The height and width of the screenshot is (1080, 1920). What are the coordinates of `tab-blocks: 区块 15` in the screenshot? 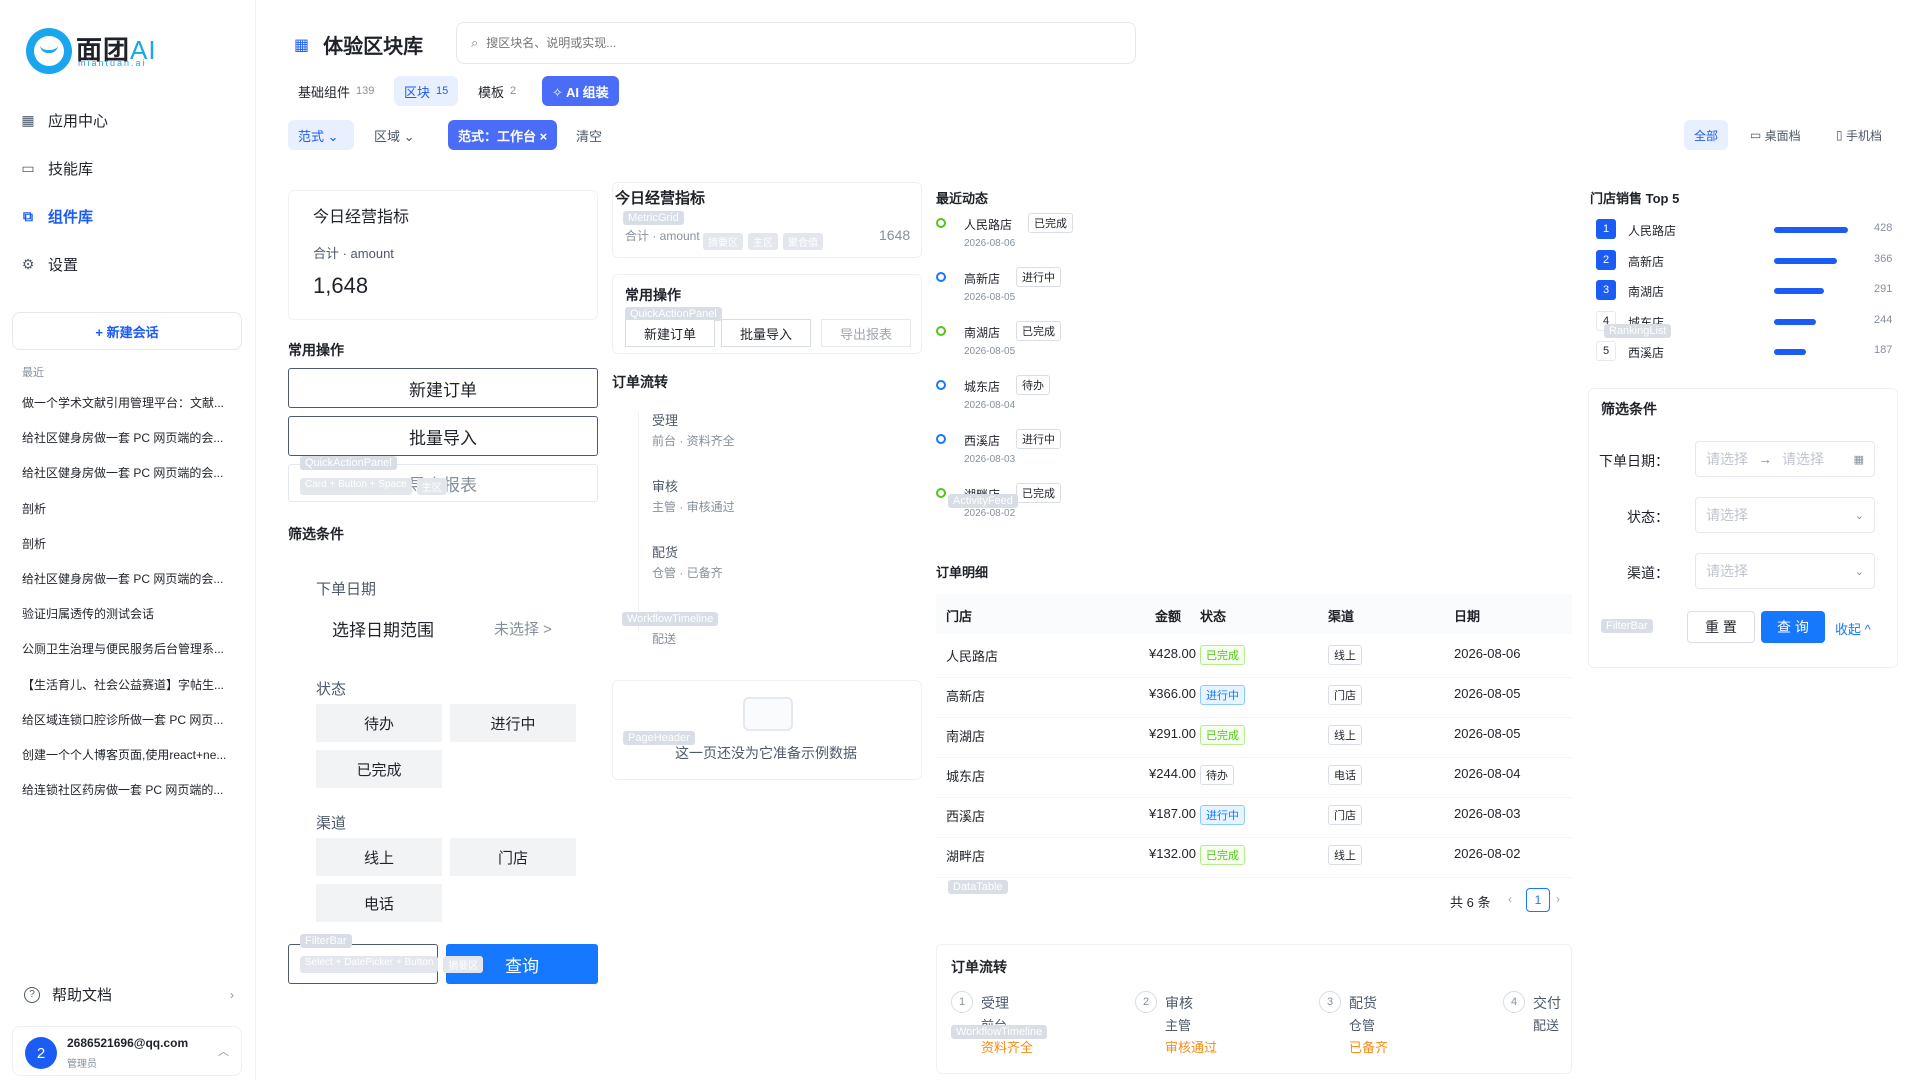 It's located at (426, 91).